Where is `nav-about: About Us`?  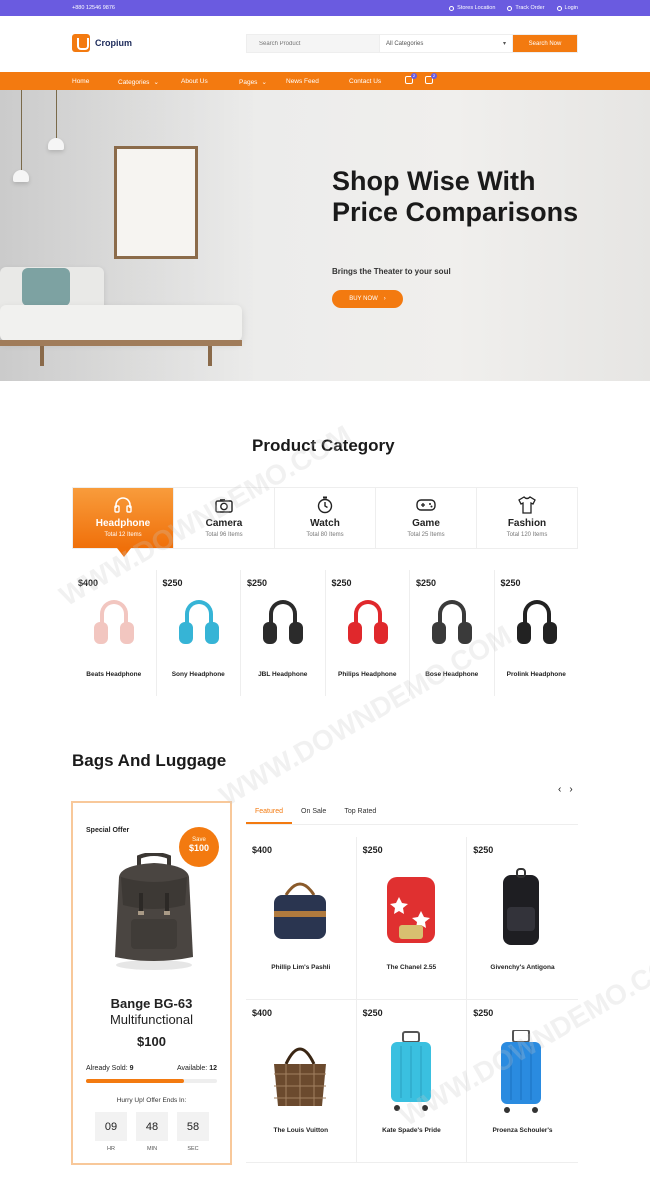
nav-about: About Us is located at coordinates (194, 81).